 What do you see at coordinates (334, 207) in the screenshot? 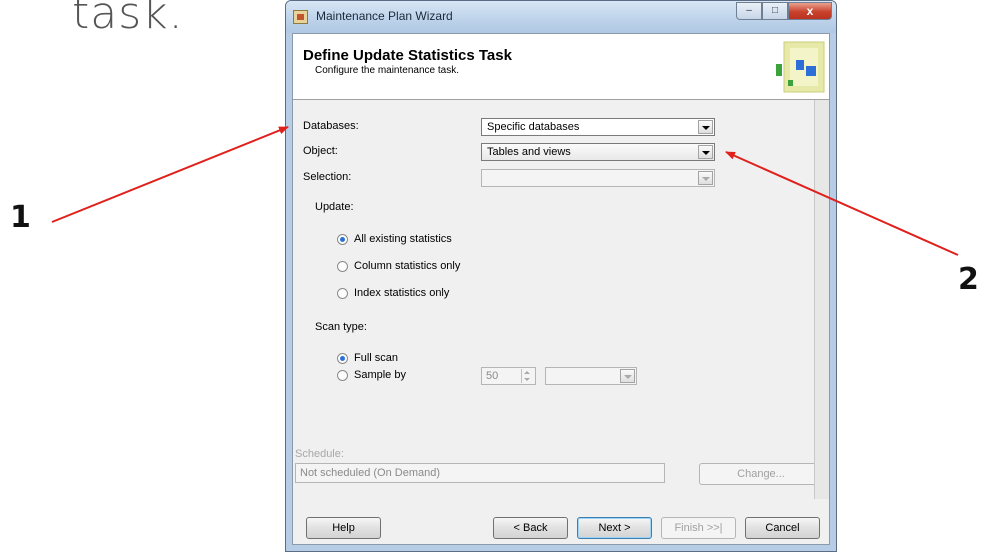
I see `update-label: Update:` at bounding box center [334, 207].